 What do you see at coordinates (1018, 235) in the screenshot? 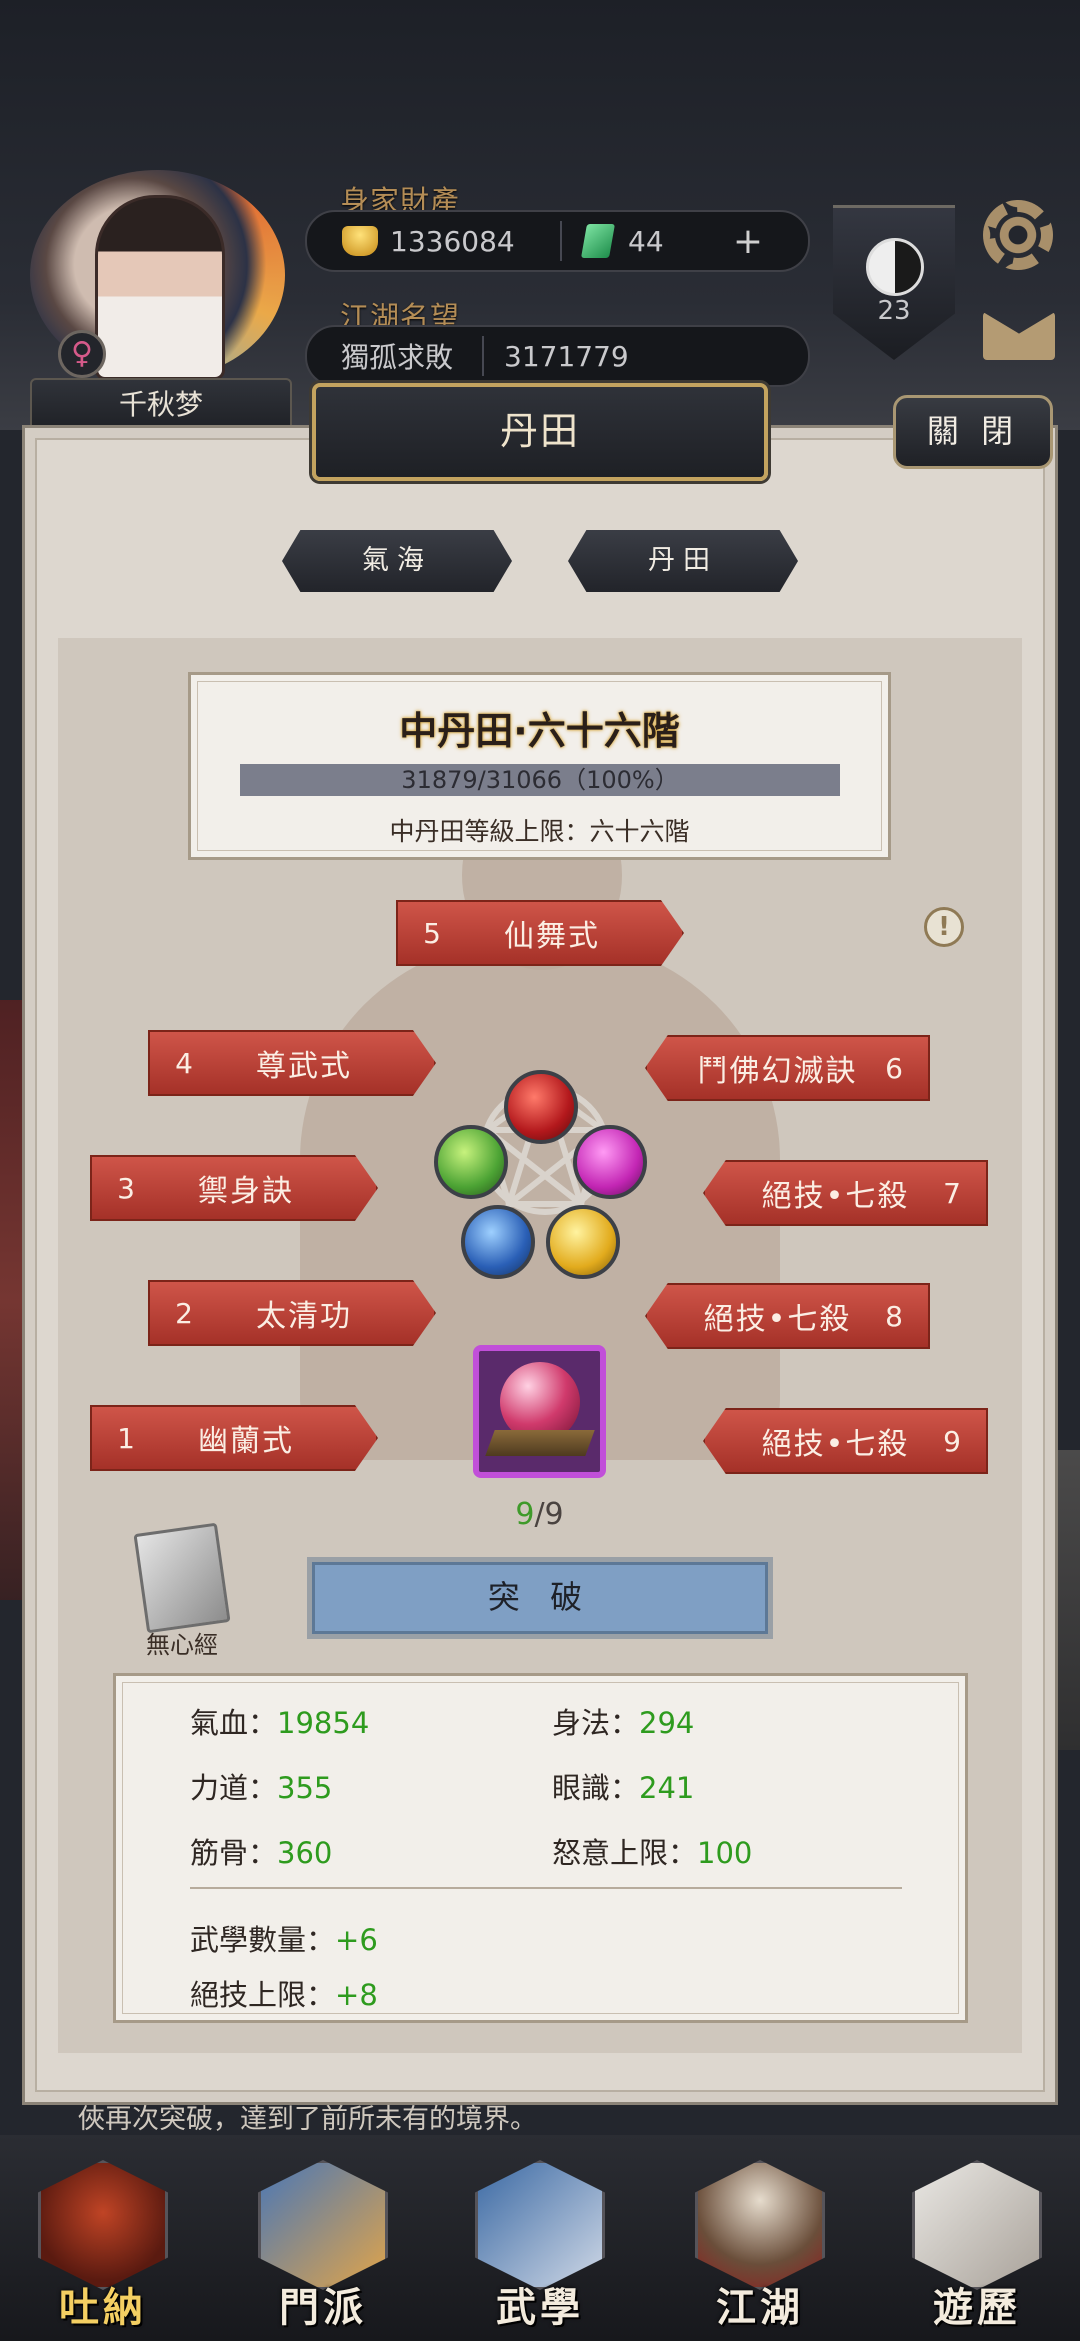
I see `gear-icon` at bounding box center [1018, 235].